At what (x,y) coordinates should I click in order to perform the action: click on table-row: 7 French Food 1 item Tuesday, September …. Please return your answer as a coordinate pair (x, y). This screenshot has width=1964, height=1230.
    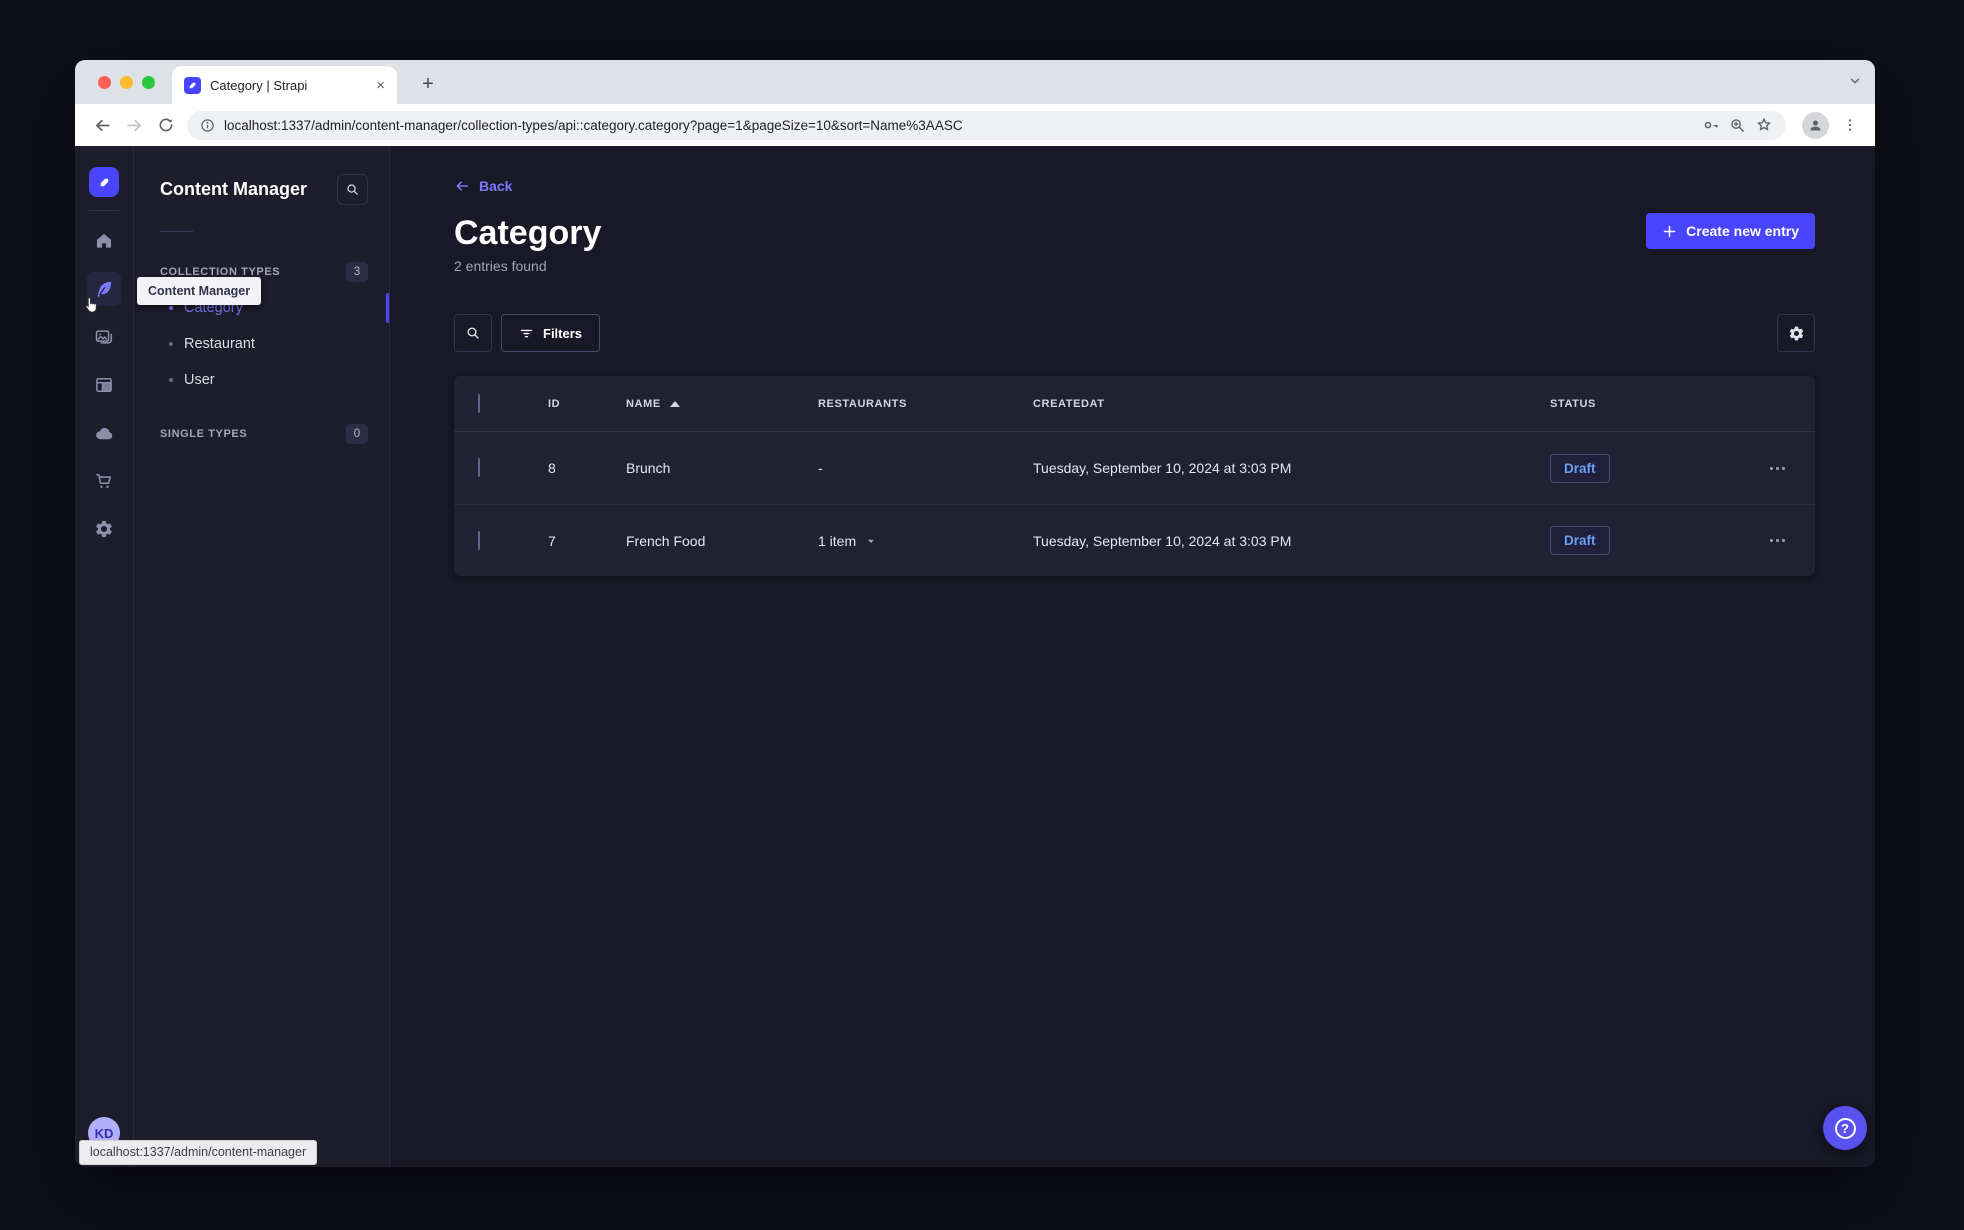
    Looking at the image, I should click on (1134, 540).